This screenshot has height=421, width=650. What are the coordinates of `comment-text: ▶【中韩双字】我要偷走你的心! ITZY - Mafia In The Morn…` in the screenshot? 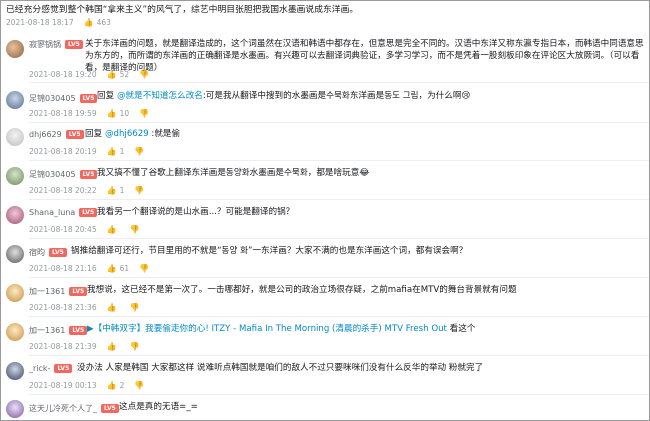 It's located at (281, 329).